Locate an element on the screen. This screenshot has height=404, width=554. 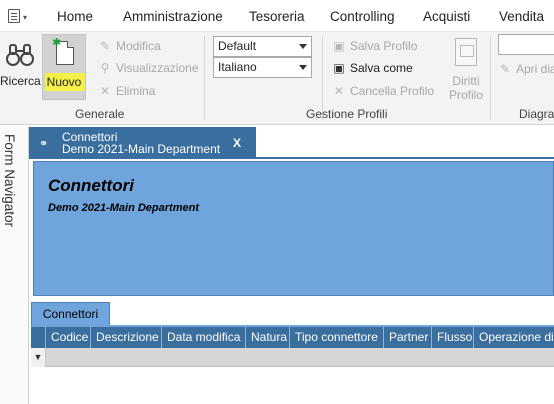
menu-amministrazione: Amministrazione is located at coordinates (173, 16).